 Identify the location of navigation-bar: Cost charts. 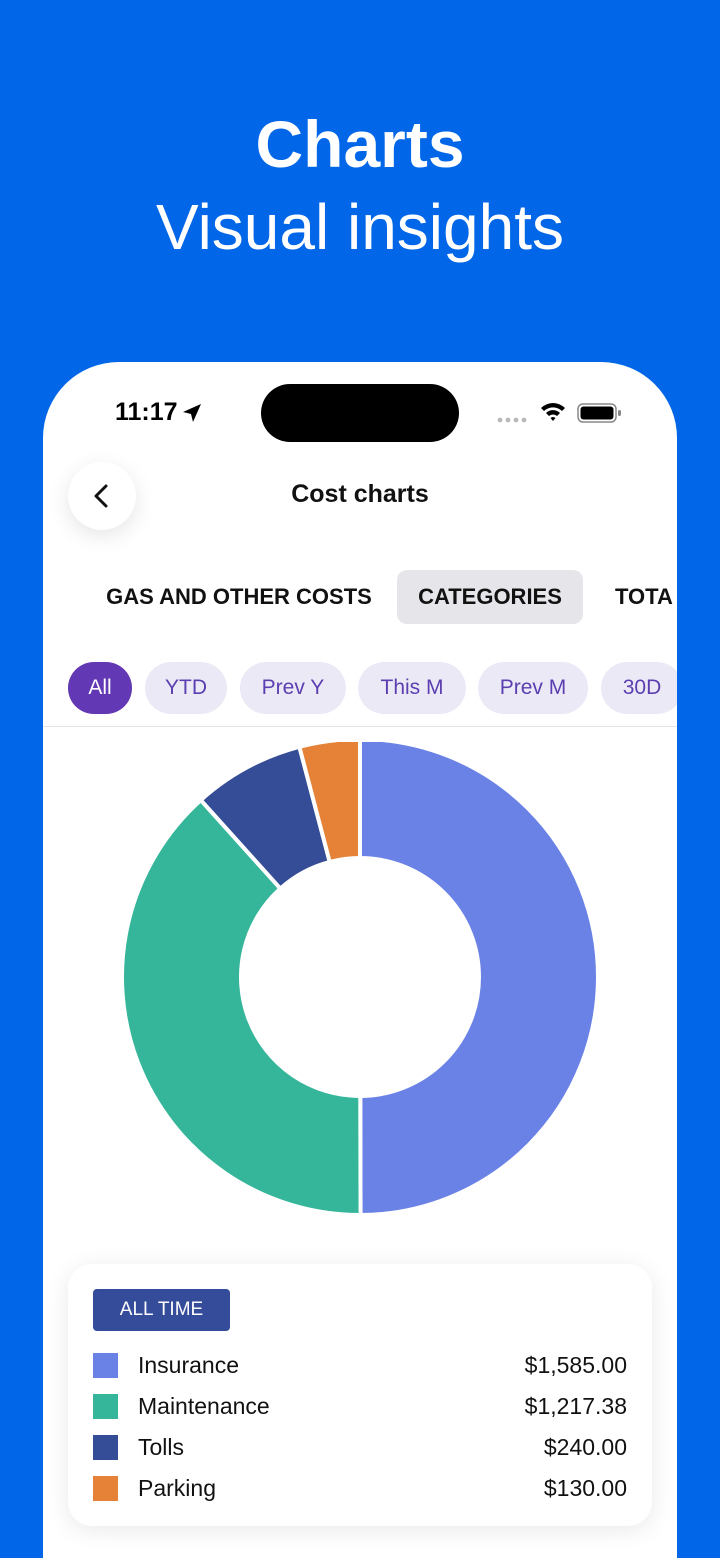
(360, 498).